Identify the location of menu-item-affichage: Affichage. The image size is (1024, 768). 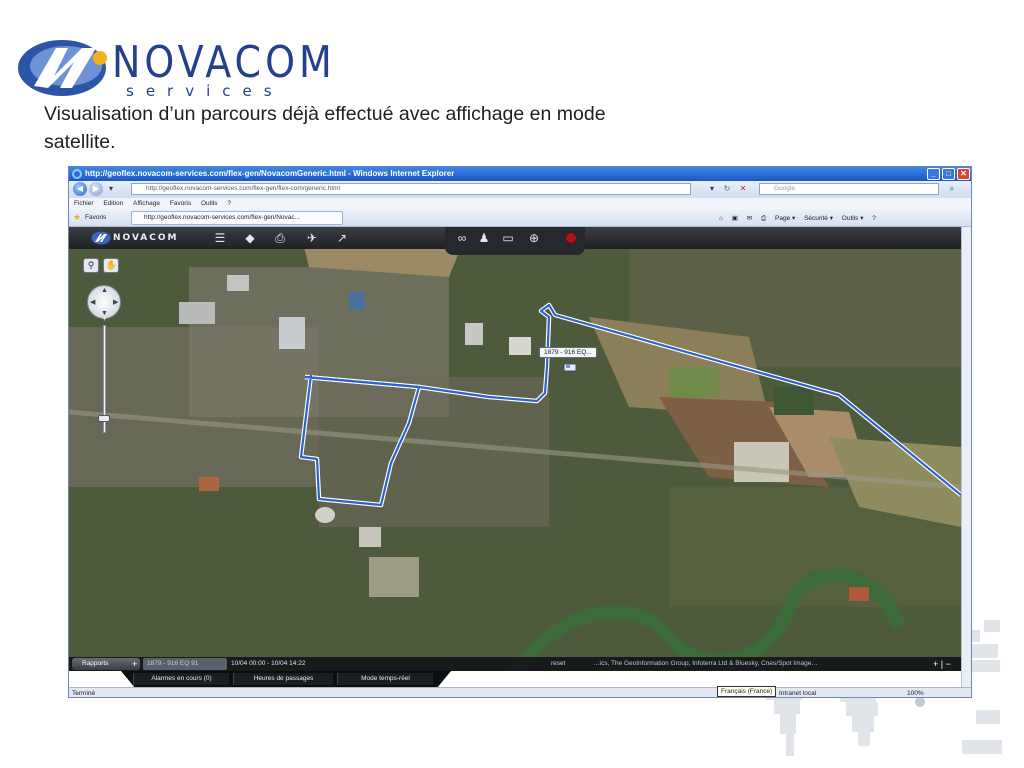
(146, 203).